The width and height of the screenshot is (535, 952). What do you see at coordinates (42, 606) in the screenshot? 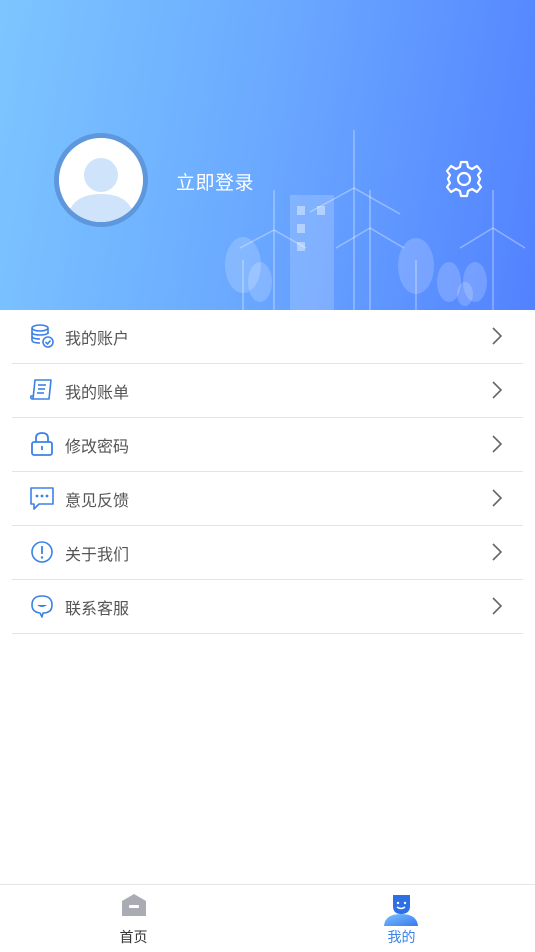
I see `service-chat-icon` at bounding box center [42, 606].